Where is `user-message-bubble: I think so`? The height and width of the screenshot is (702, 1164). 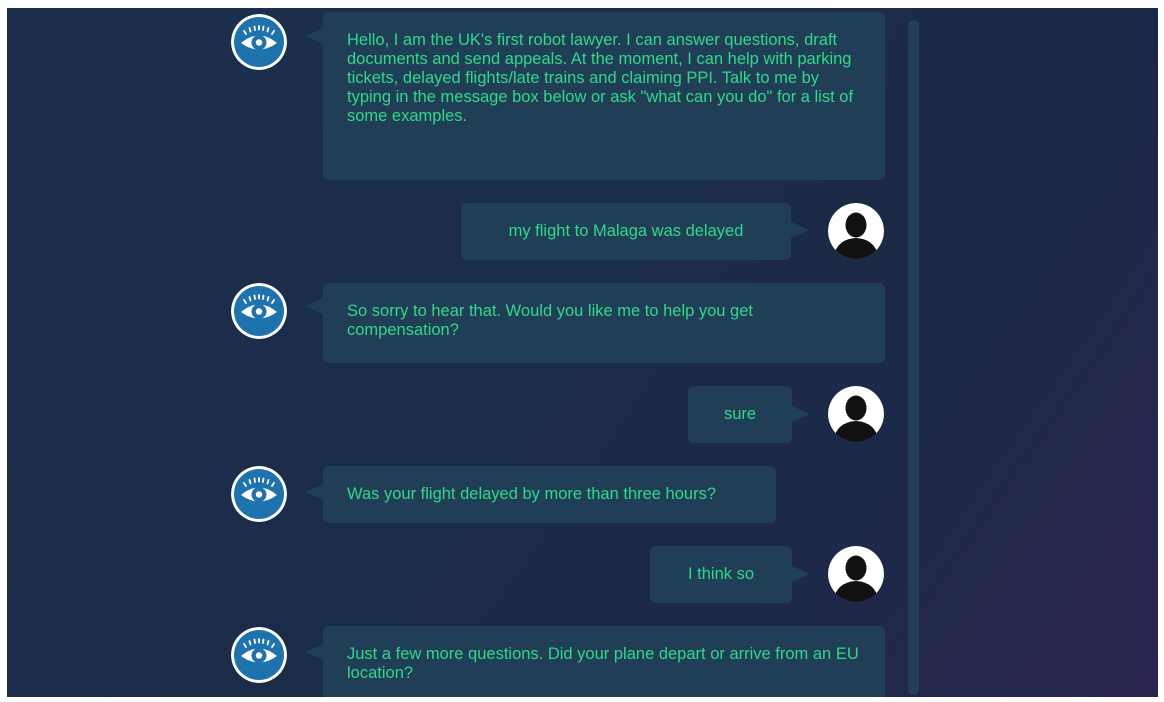 user-message-bubble: I think so is located at coordinates (721, 574).